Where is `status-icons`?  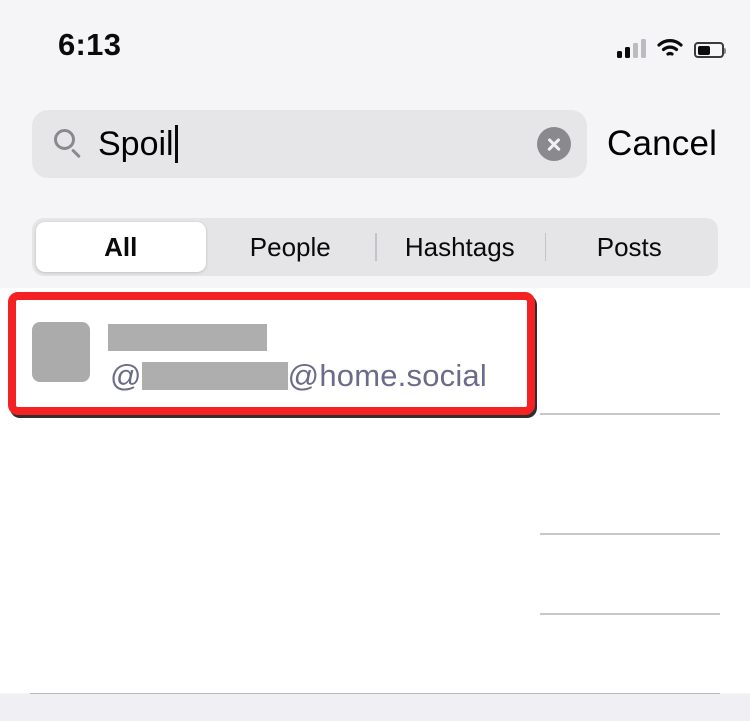
status-icons is located at coordinates (671, 44).